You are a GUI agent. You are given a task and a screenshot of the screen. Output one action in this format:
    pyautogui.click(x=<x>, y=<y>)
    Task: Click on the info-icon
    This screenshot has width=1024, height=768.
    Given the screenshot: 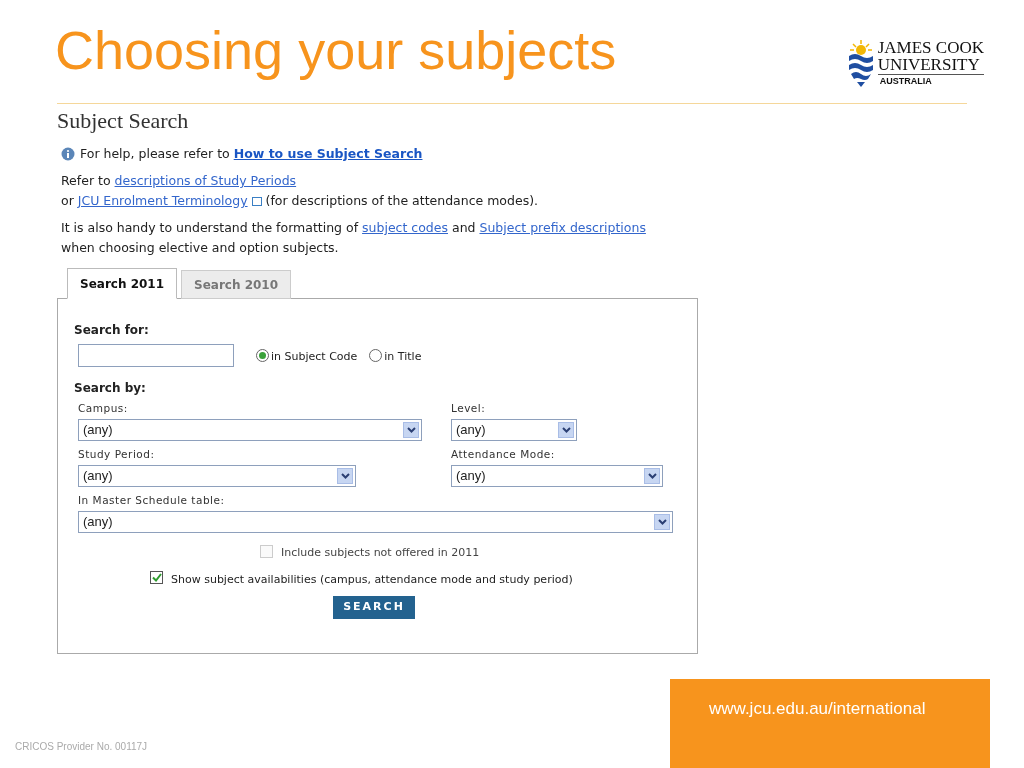 What is the action you would take?
    pyautogui.click(x=68, y=154)
    